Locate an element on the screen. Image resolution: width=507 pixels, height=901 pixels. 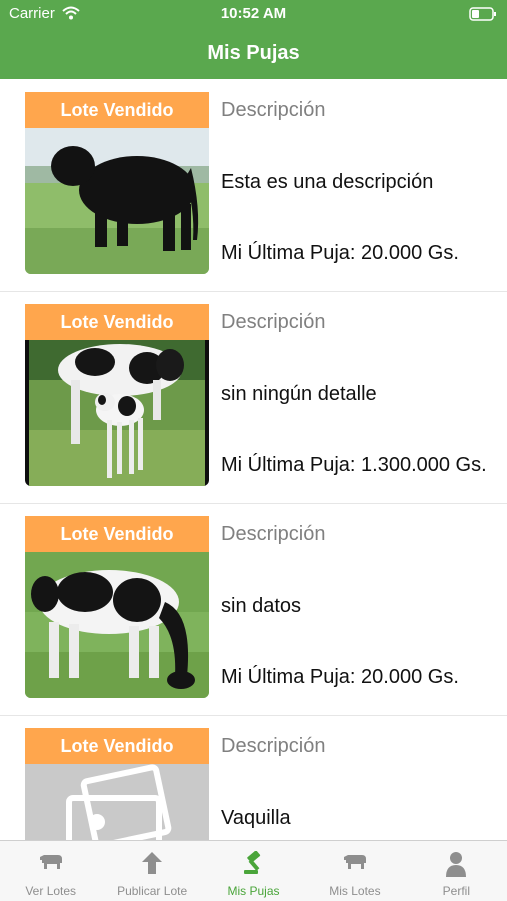
bid-card: Lote Vendido Descripción Vaquilla is located at coordinates (253, 778).